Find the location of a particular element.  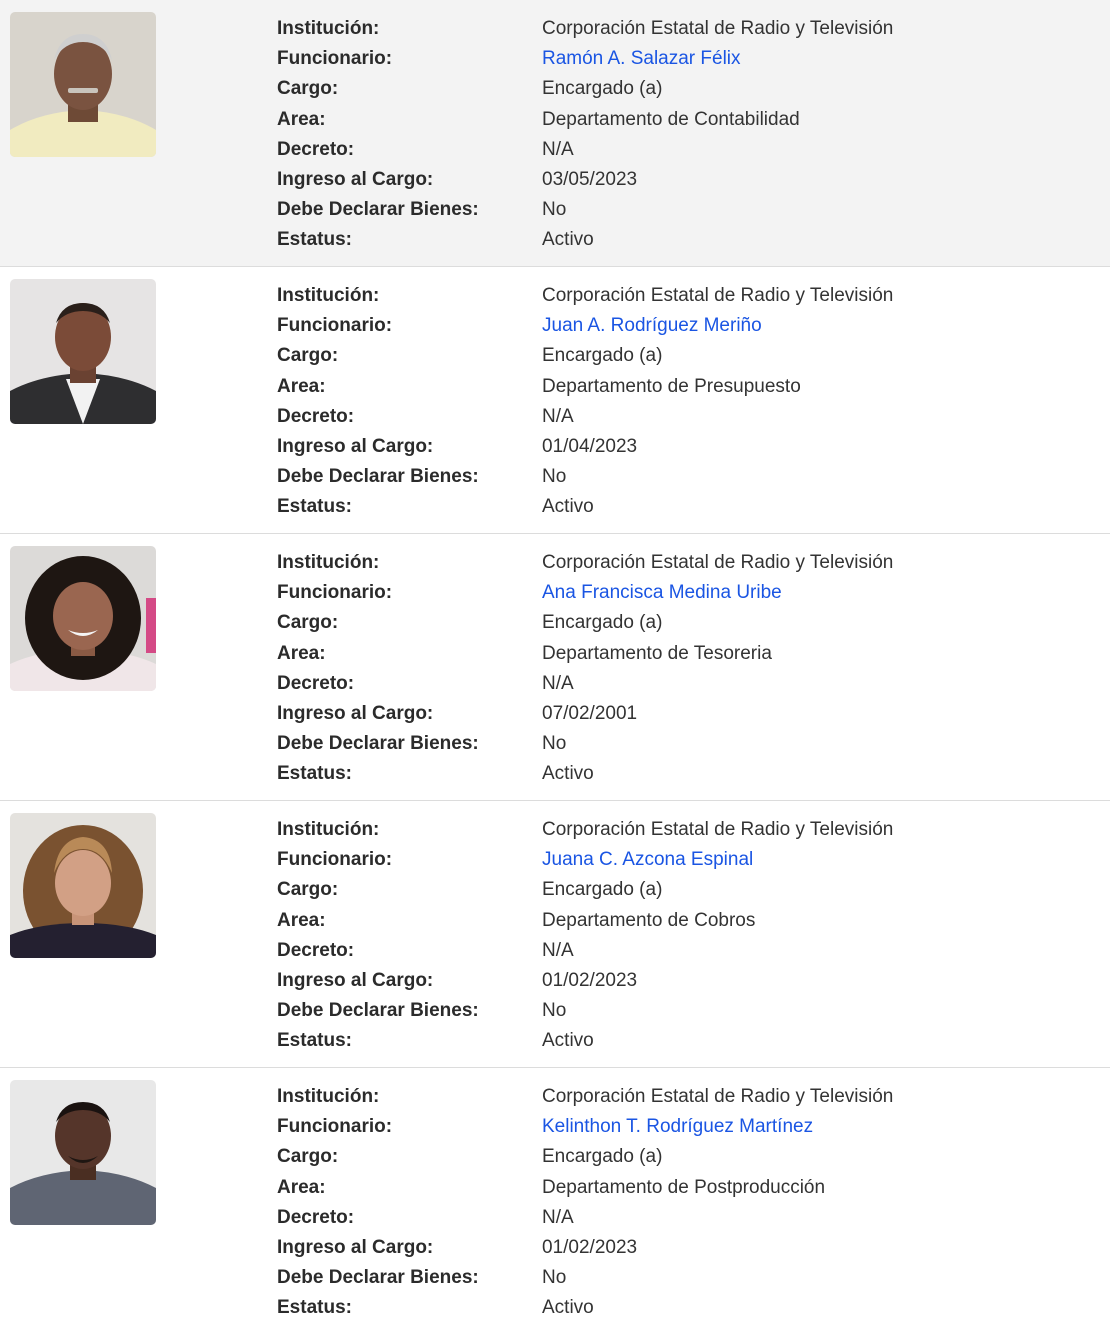

official-name-link: Juana C. Azcona Espinal is located at coordinates (647, 860).